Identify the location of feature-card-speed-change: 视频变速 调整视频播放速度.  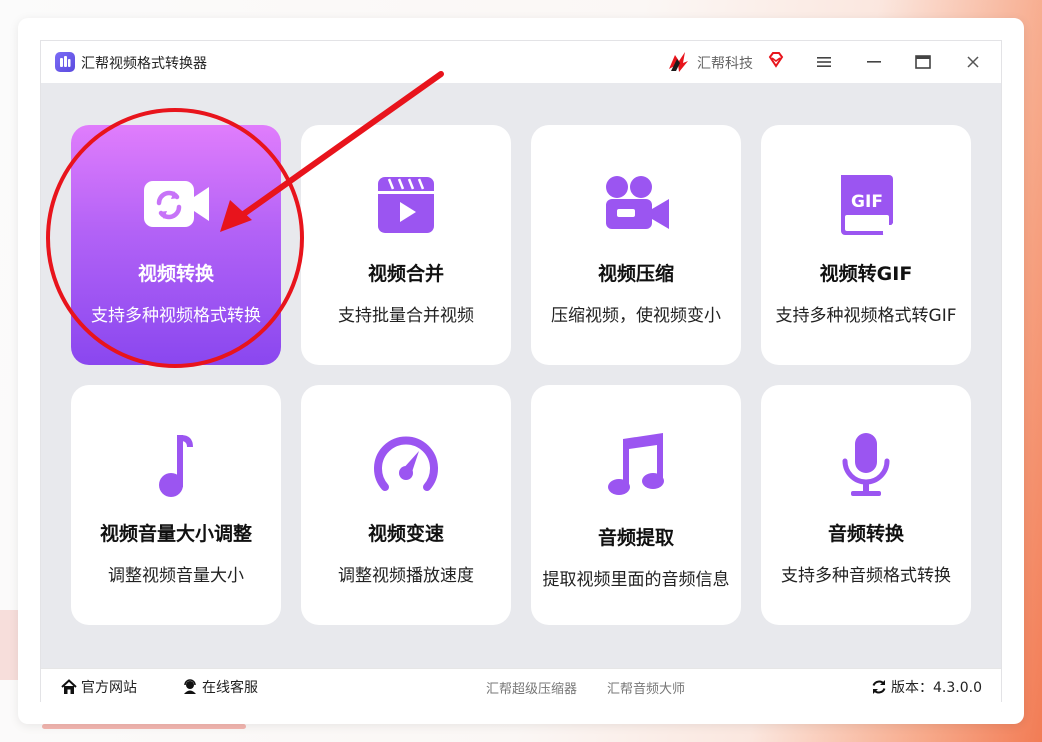
(406, 505).